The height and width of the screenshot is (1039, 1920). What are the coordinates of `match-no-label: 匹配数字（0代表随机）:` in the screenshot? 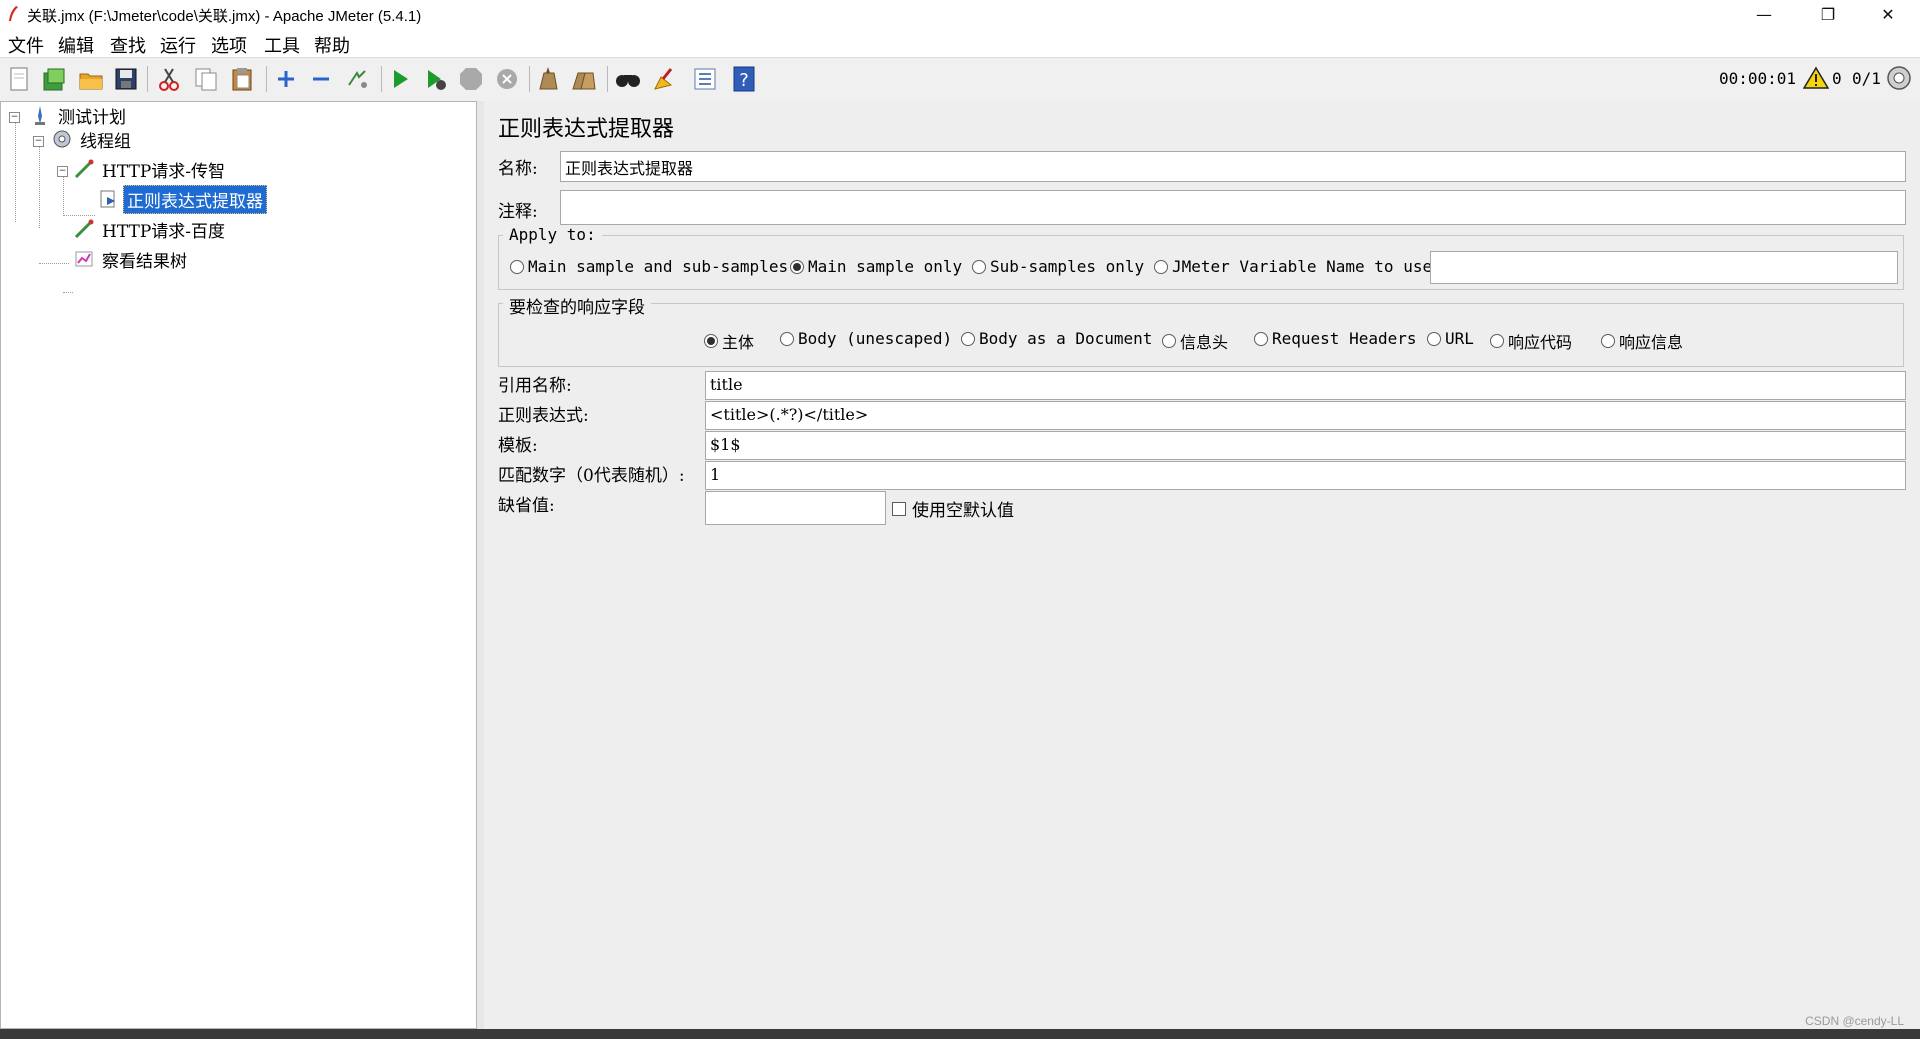 It's located at (591, 476).